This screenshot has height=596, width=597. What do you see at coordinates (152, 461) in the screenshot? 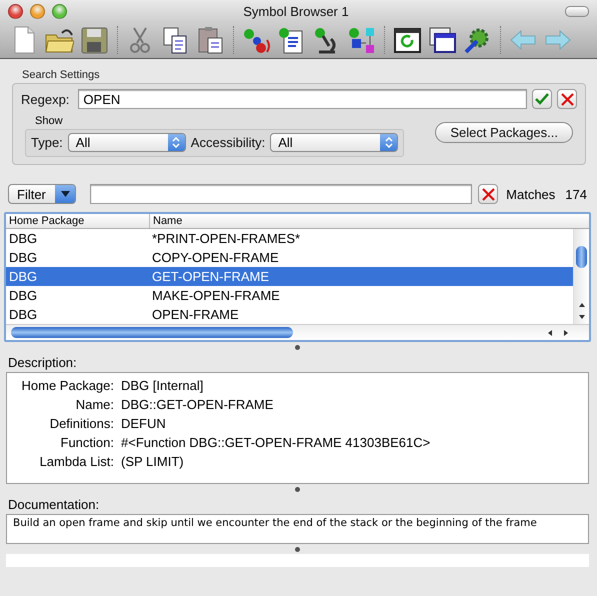
I see `field-value: (SP LIMIT)` at bounding box center [152, 461].